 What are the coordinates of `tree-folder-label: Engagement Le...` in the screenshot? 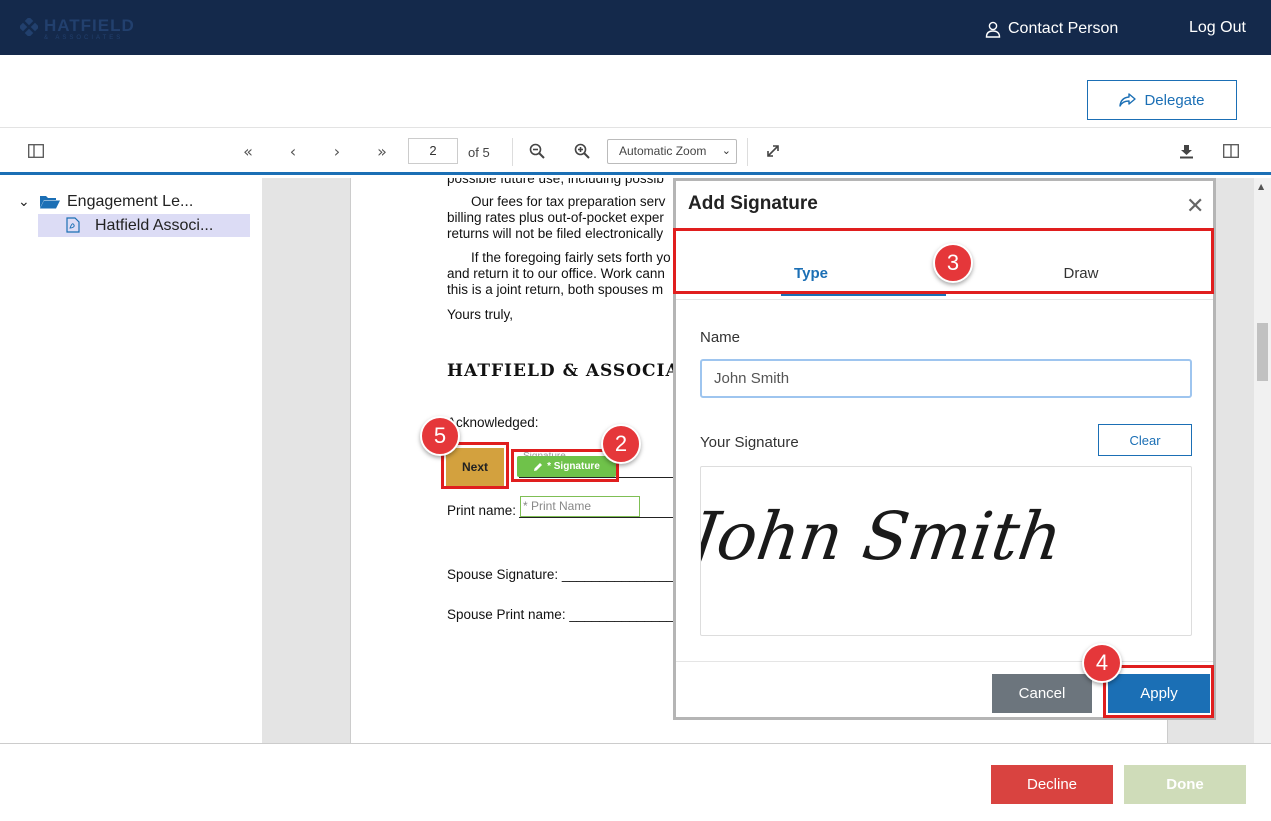 It's located at (130, 201).